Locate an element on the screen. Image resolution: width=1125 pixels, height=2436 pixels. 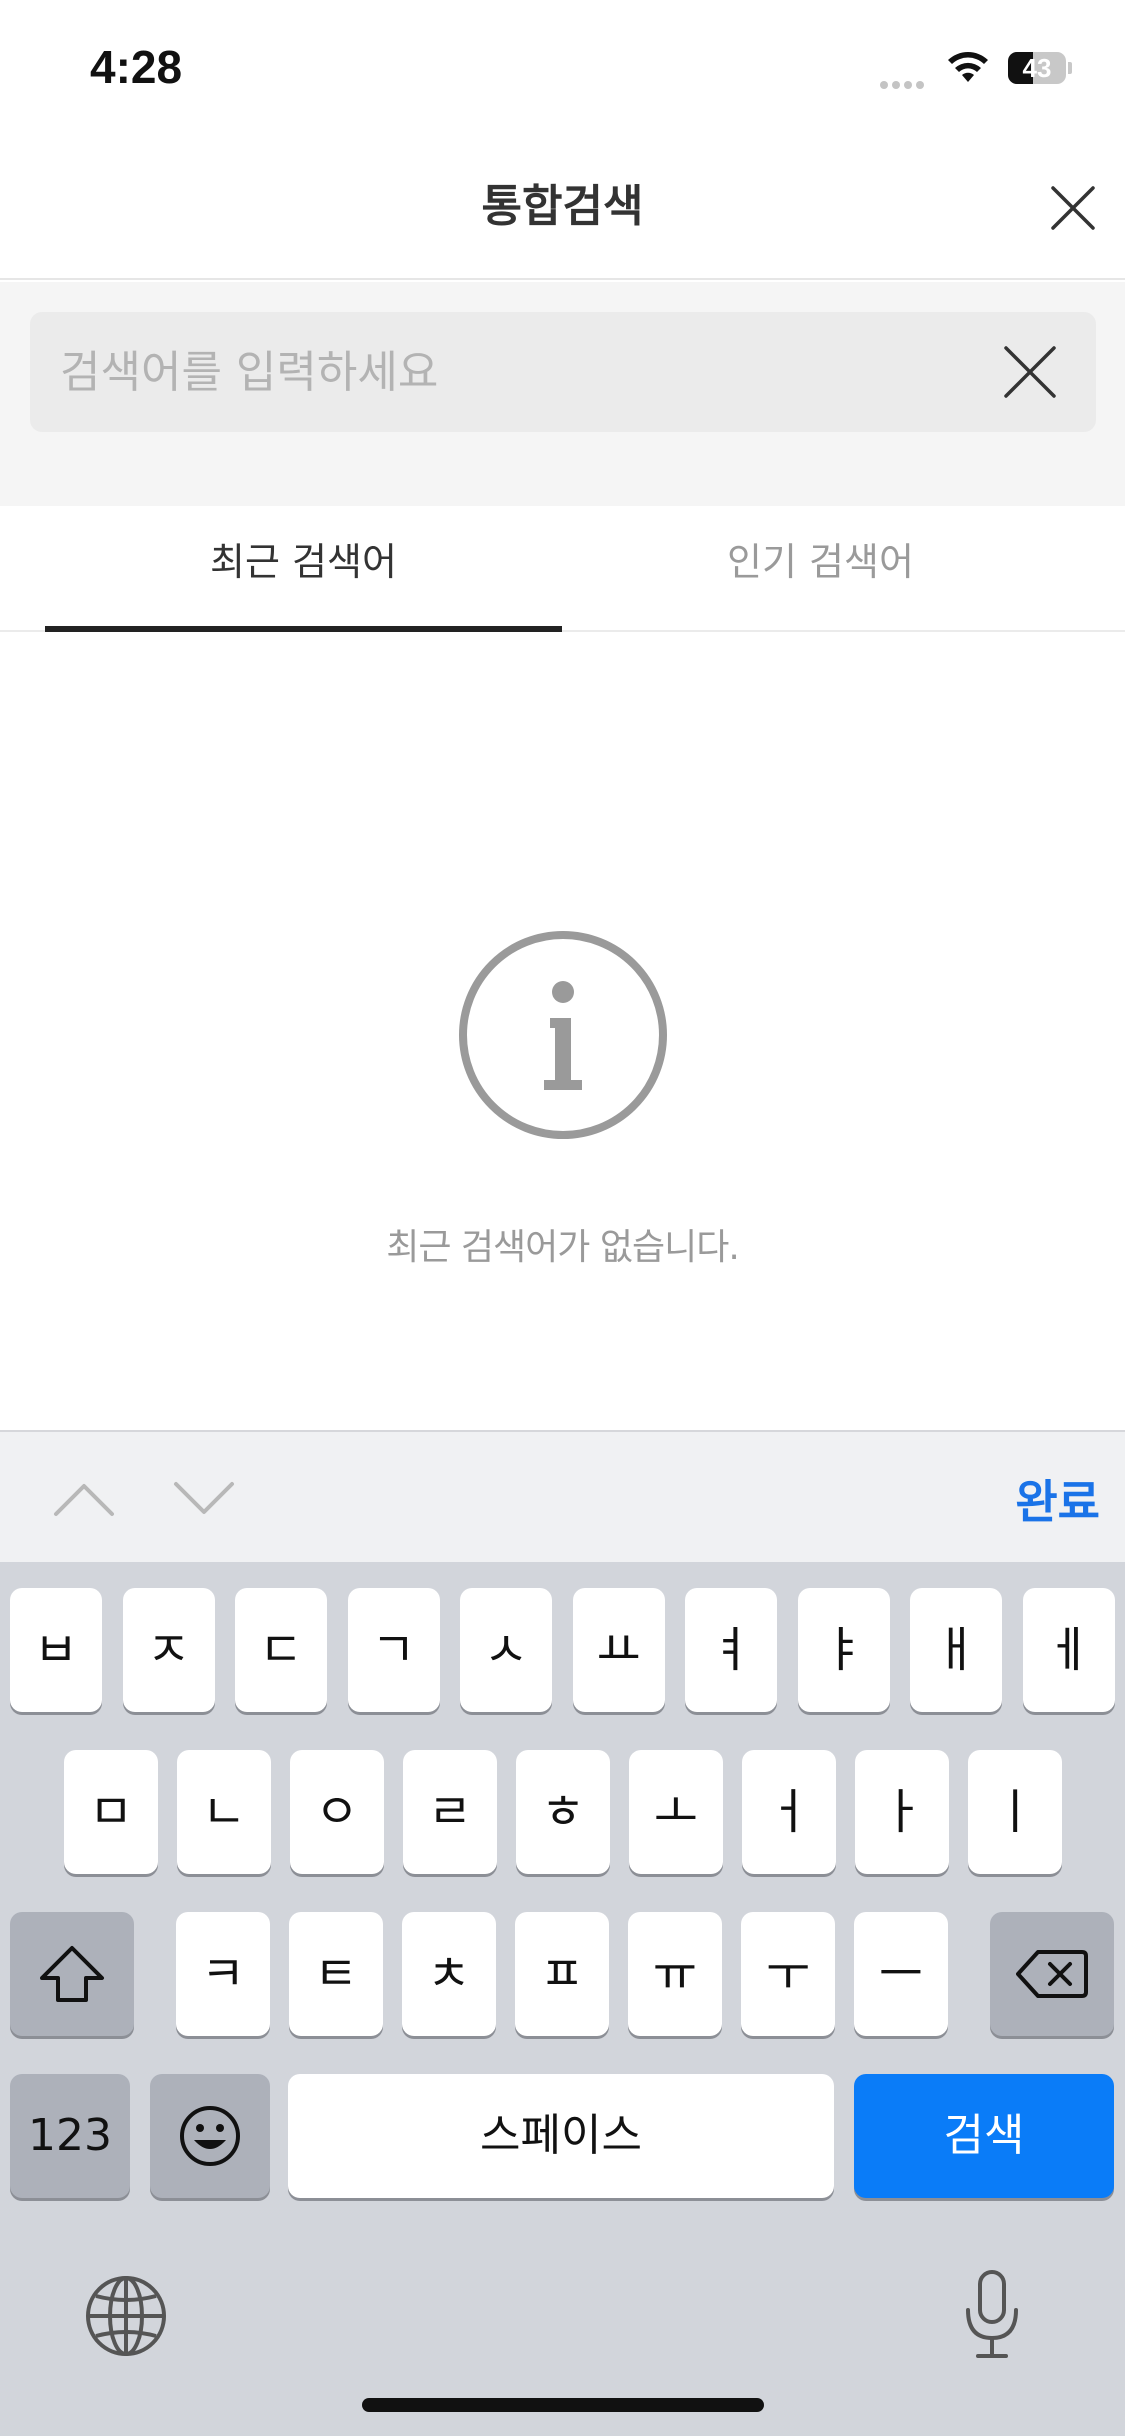
emoji-key is located at coordinates (210, 2136).